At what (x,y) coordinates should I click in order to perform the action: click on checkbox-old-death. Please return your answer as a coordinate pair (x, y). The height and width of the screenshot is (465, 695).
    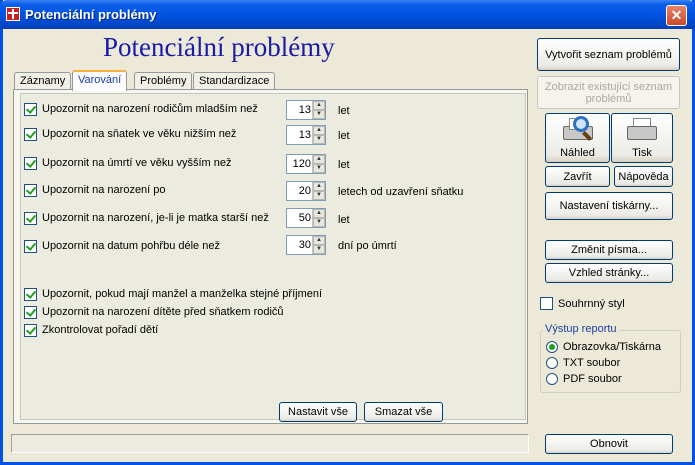
    Looking at the image, I should click on (30, 163).